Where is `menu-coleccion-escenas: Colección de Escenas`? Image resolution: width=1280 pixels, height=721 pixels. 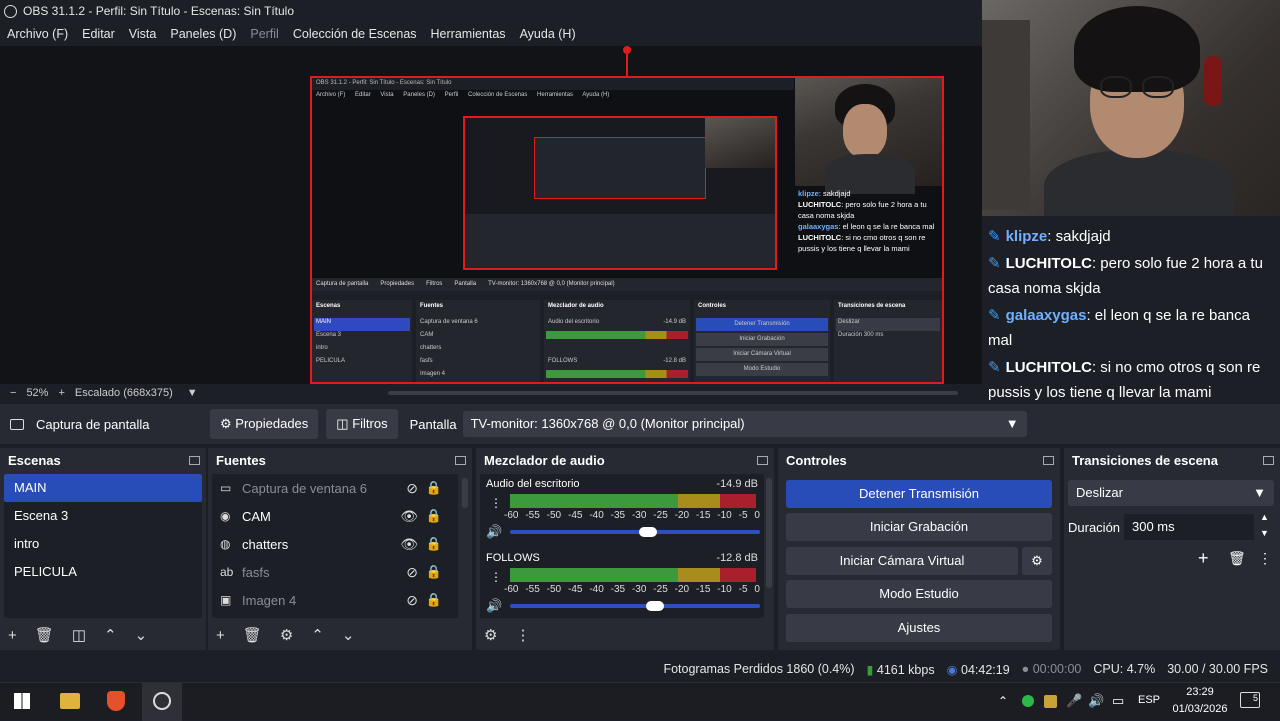
menu-coleccion-escenas: Colección de Escenas is located at coordinates (355, 34).